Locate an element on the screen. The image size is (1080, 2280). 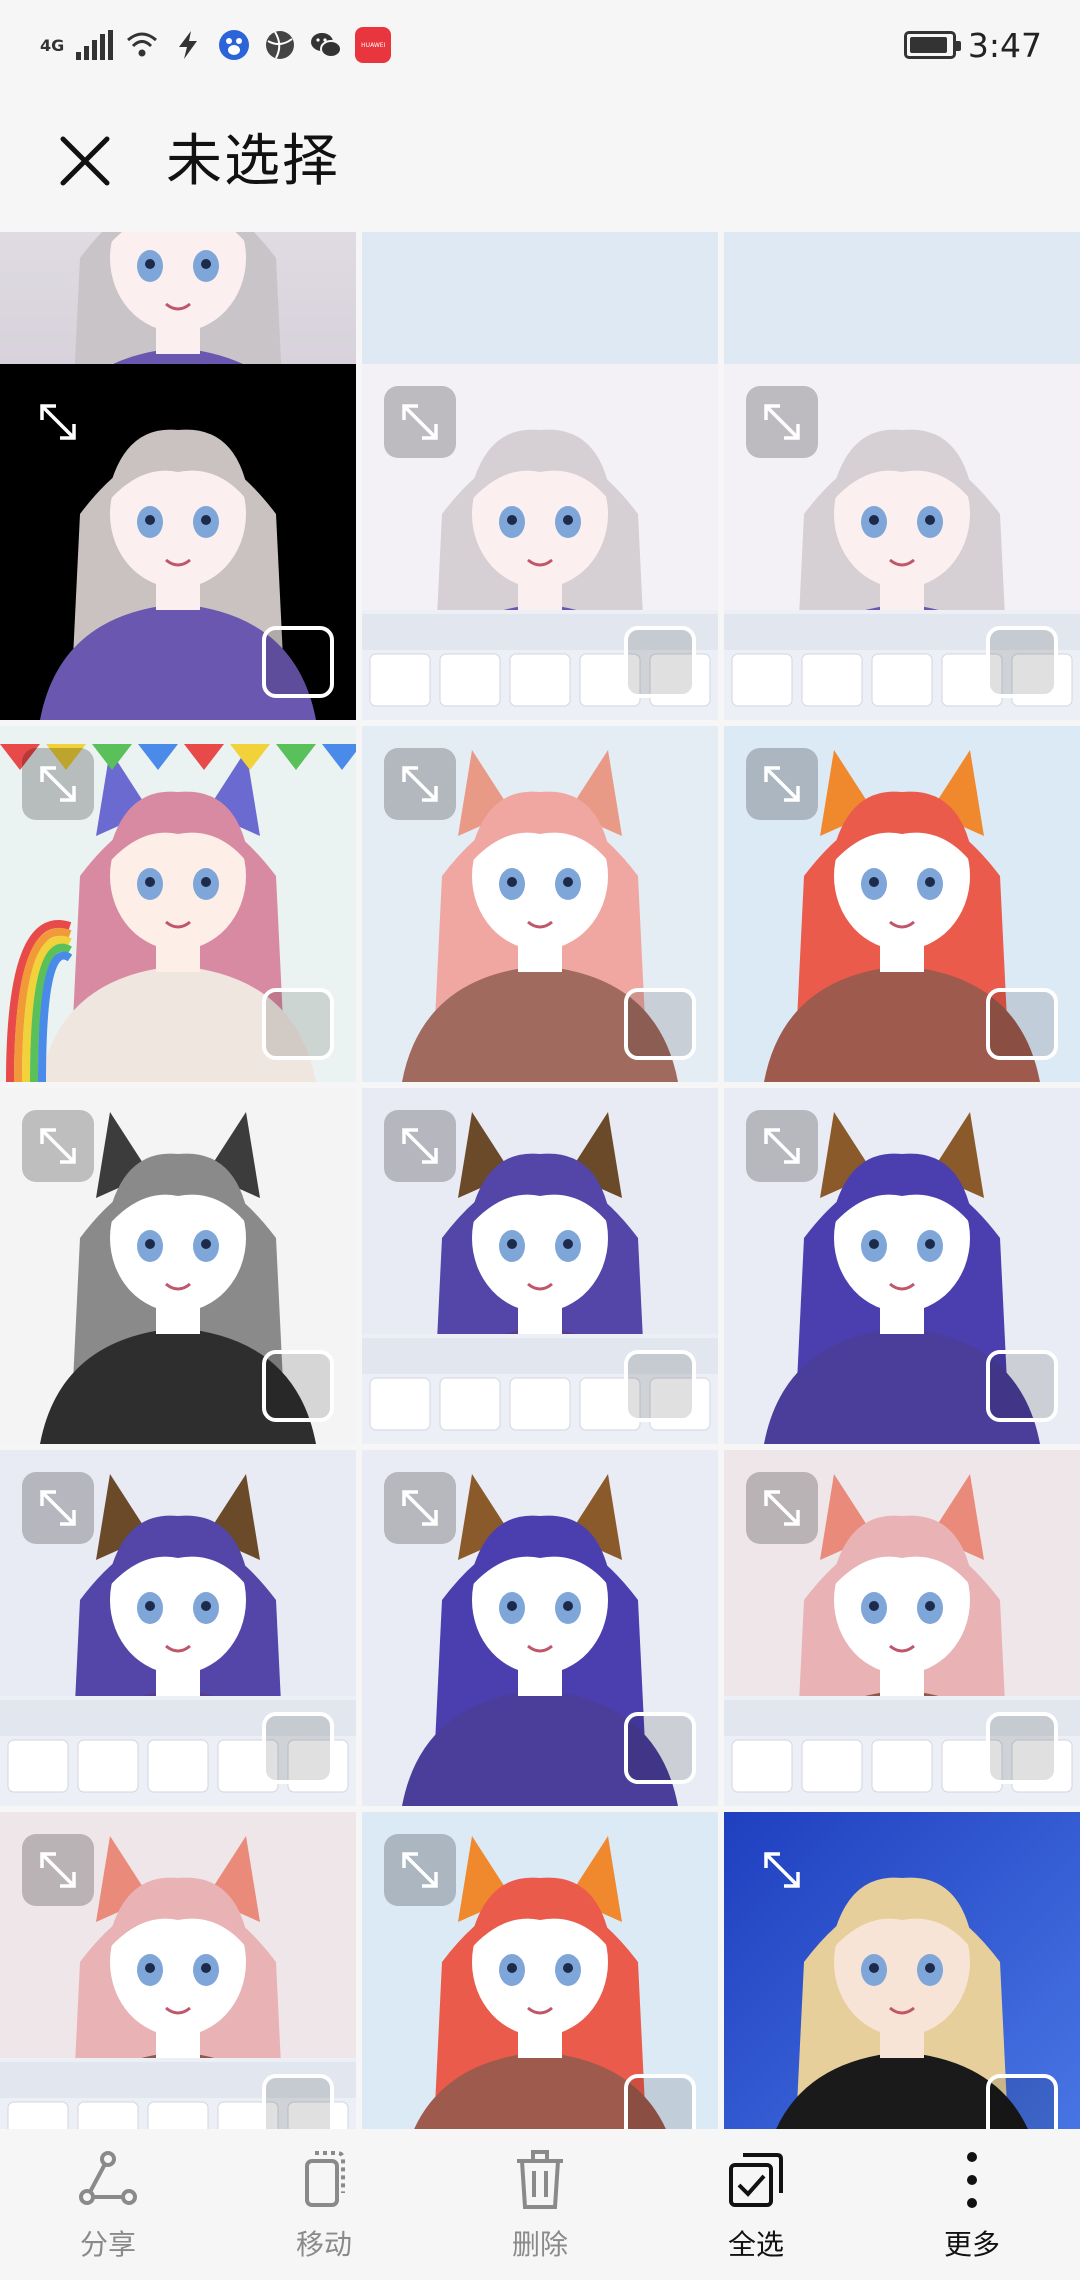
share-label: 分享 is located at coordinates (107, 2244).